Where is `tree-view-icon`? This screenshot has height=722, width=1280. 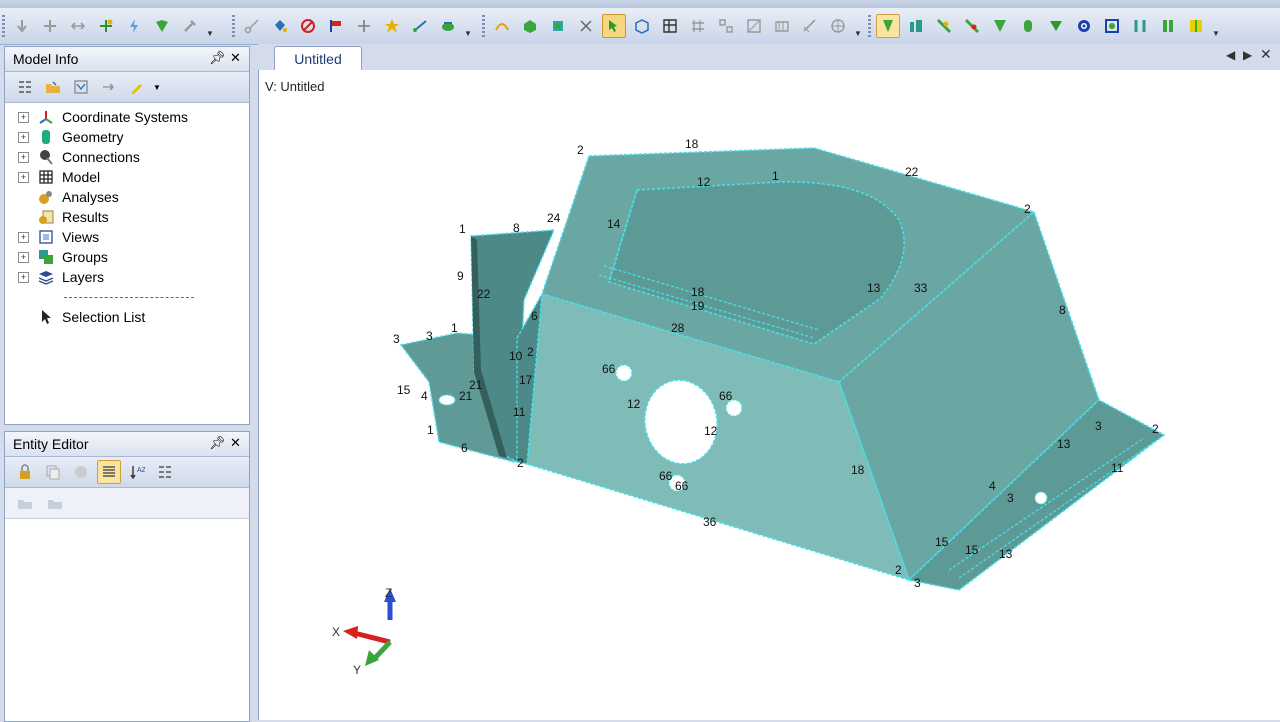 tree-view-icon is located at coordinates (25, 87).